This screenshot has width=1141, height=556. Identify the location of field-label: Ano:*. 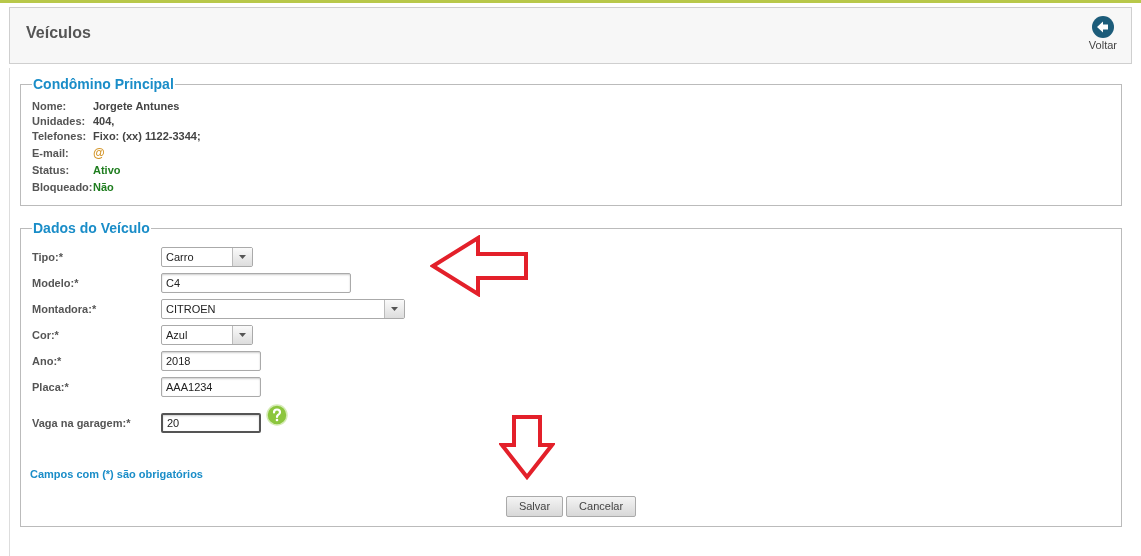
(47, 361).